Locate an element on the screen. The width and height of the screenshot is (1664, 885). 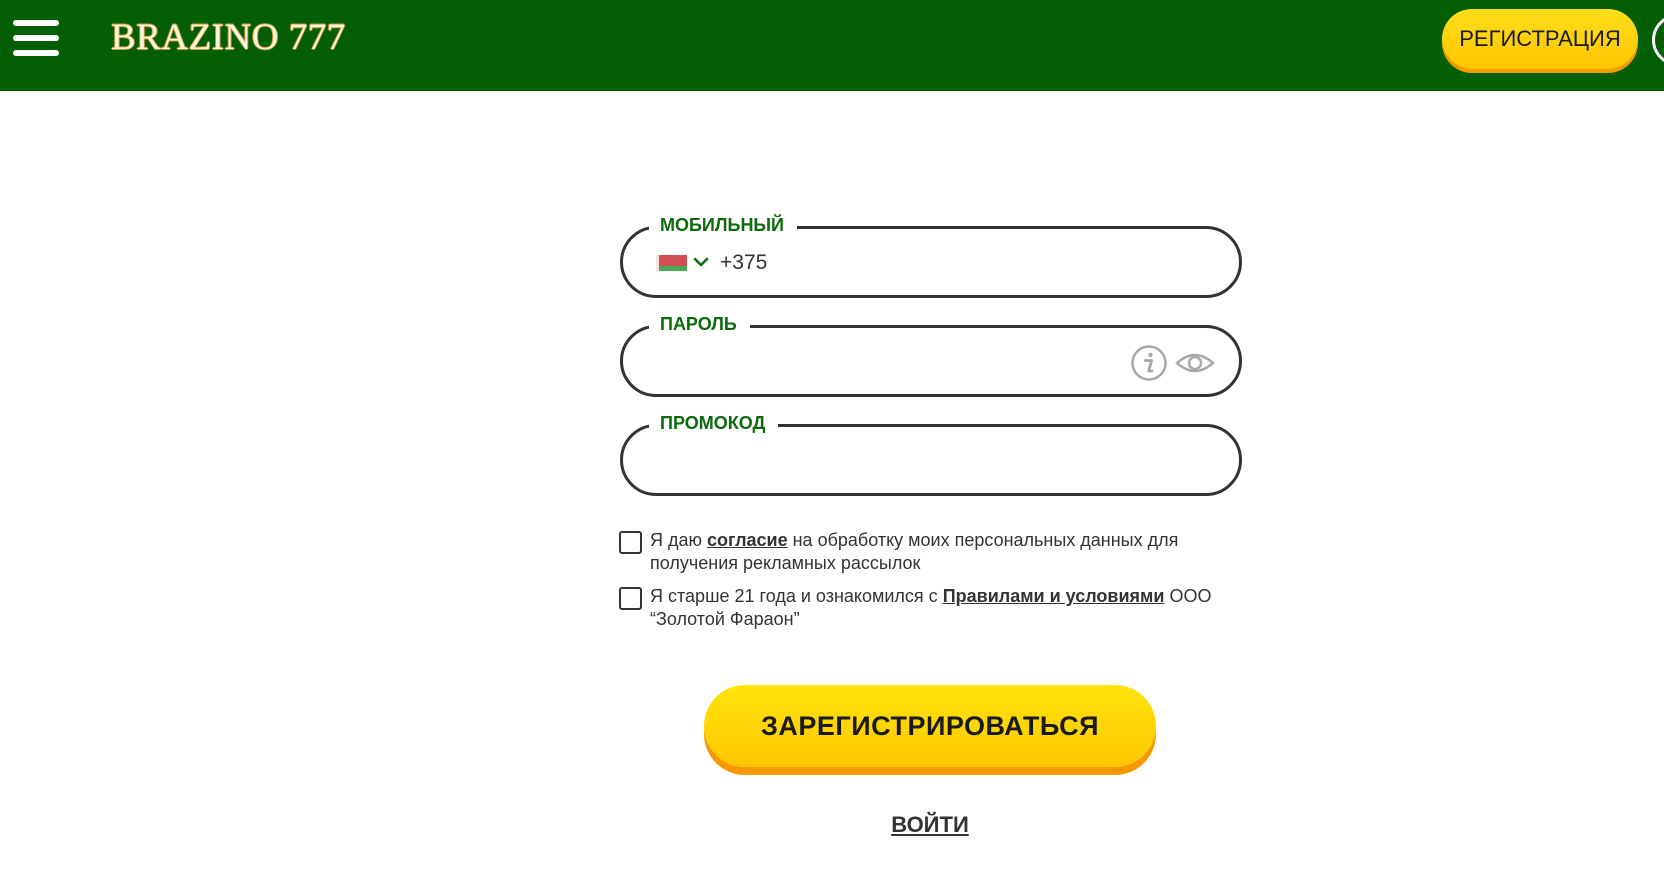
header-register-button: РЕГИСТРАЦИЯ is located at coordinates (1540, 39).